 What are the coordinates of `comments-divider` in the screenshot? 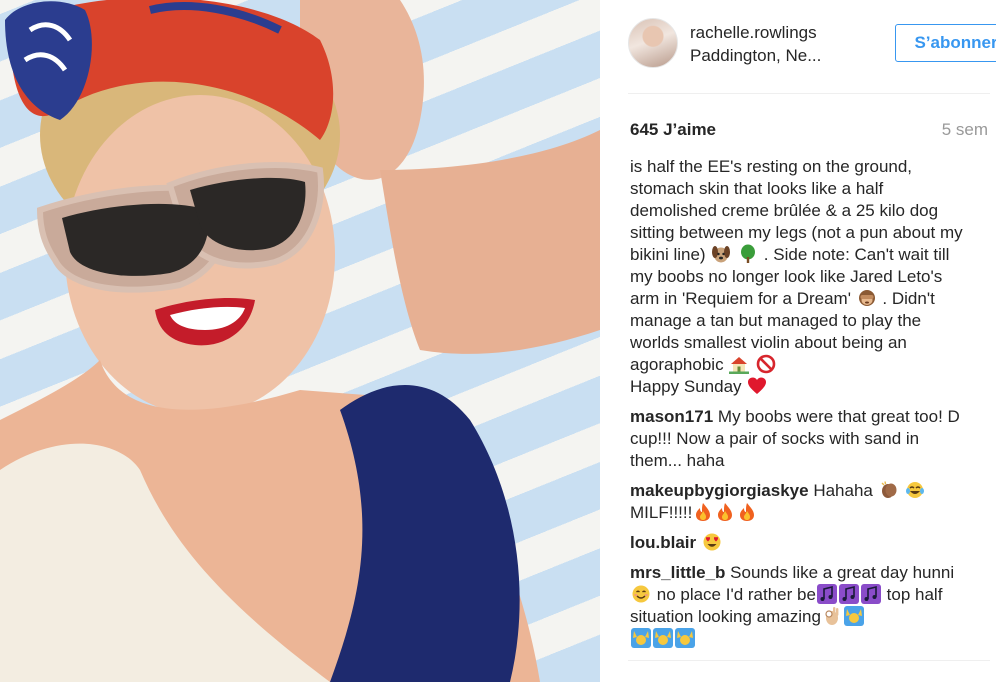 It's located at (809, 660).